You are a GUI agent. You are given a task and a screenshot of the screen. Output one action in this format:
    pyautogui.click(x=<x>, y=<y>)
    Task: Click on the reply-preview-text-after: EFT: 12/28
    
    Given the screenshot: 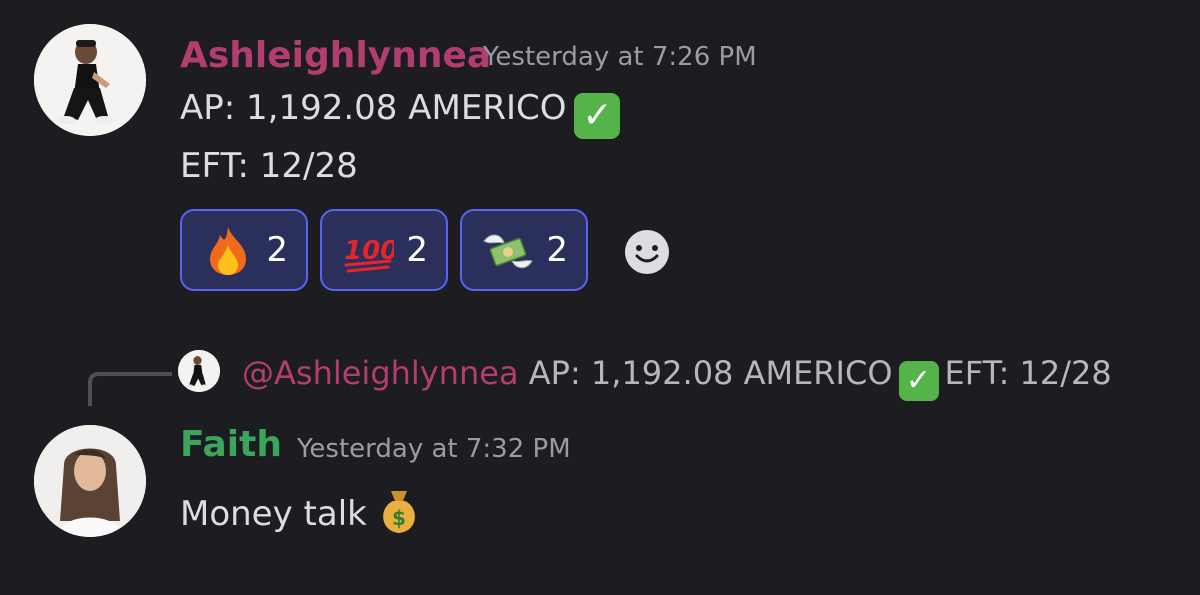 What is the action you would take?
    pyautogui.click(x=1028, y=373)
    